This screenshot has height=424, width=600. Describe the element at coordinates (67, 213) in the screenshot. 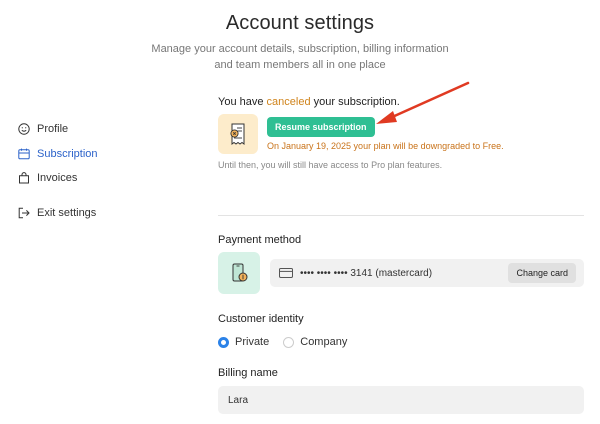

I see `sidebar-item-label: Exit settings` at that location.